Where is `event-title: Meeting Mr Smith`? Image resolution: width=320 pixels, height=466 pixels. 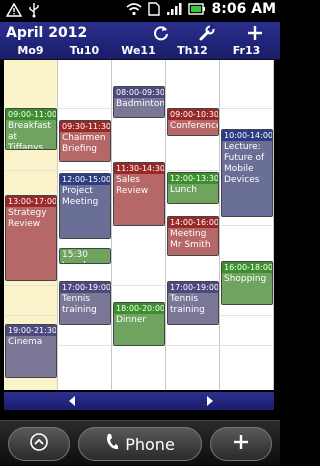
event-title: Meeting Mr Smith is located at coordinates (193, 241).